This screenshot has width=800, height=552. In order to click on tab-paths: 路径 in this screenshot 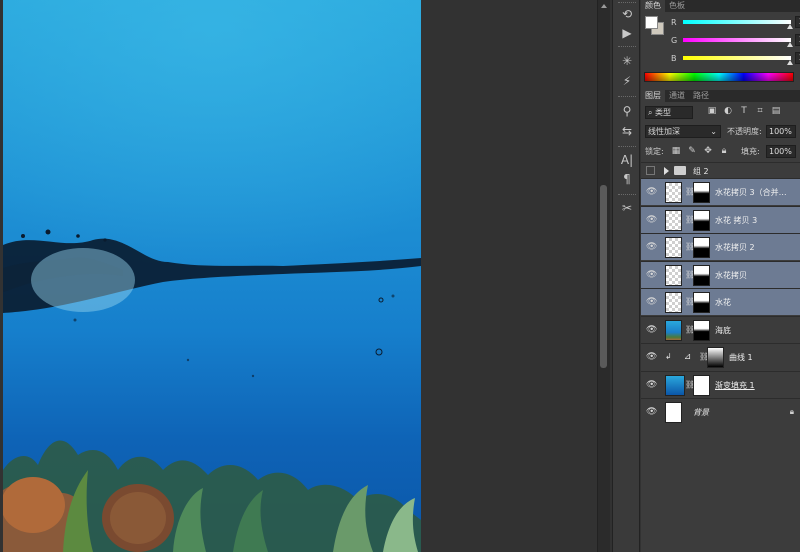, I will do `click(701, 96)`.